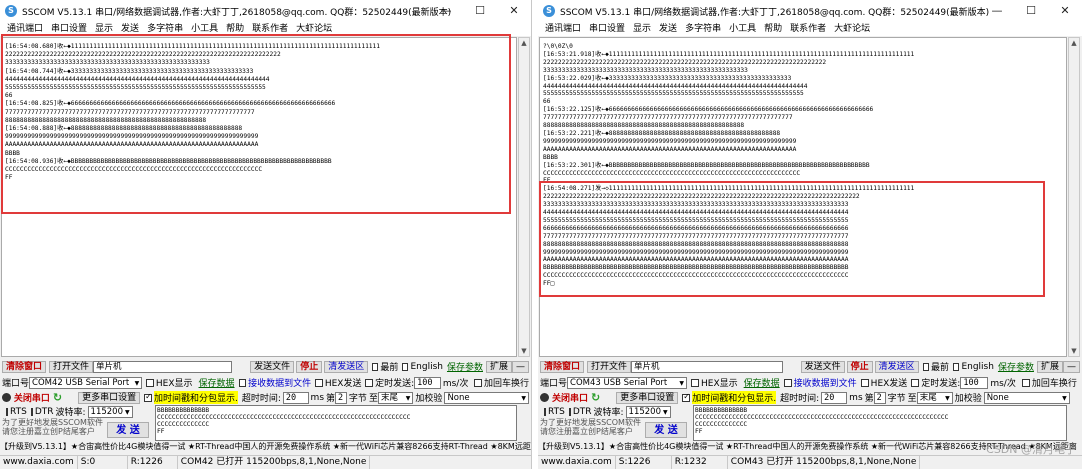 This screenshot has width=1082, height=469. What do you see at coordinates (506, 384) in the screenshot?
I see `add-crlf-label: 加回车换行` at bounding box center [506, 384].